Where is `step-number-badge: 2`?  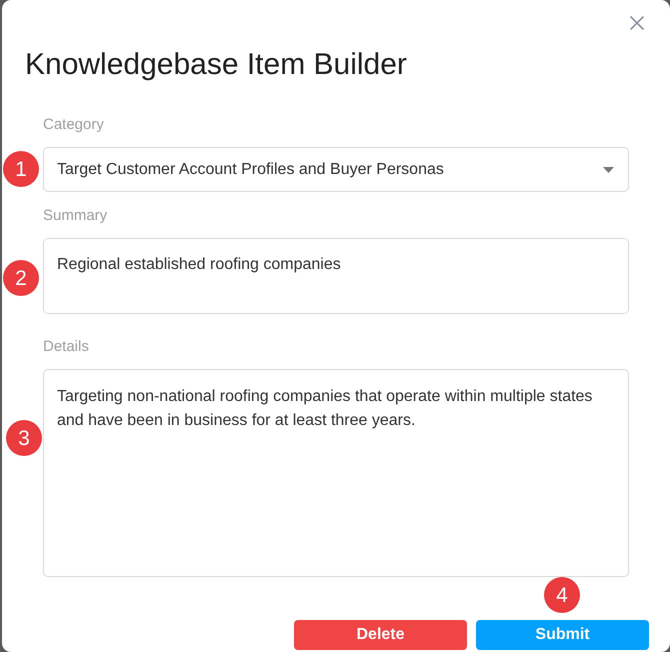 step-number-badge: 2 is located at coordinates (21, 278).